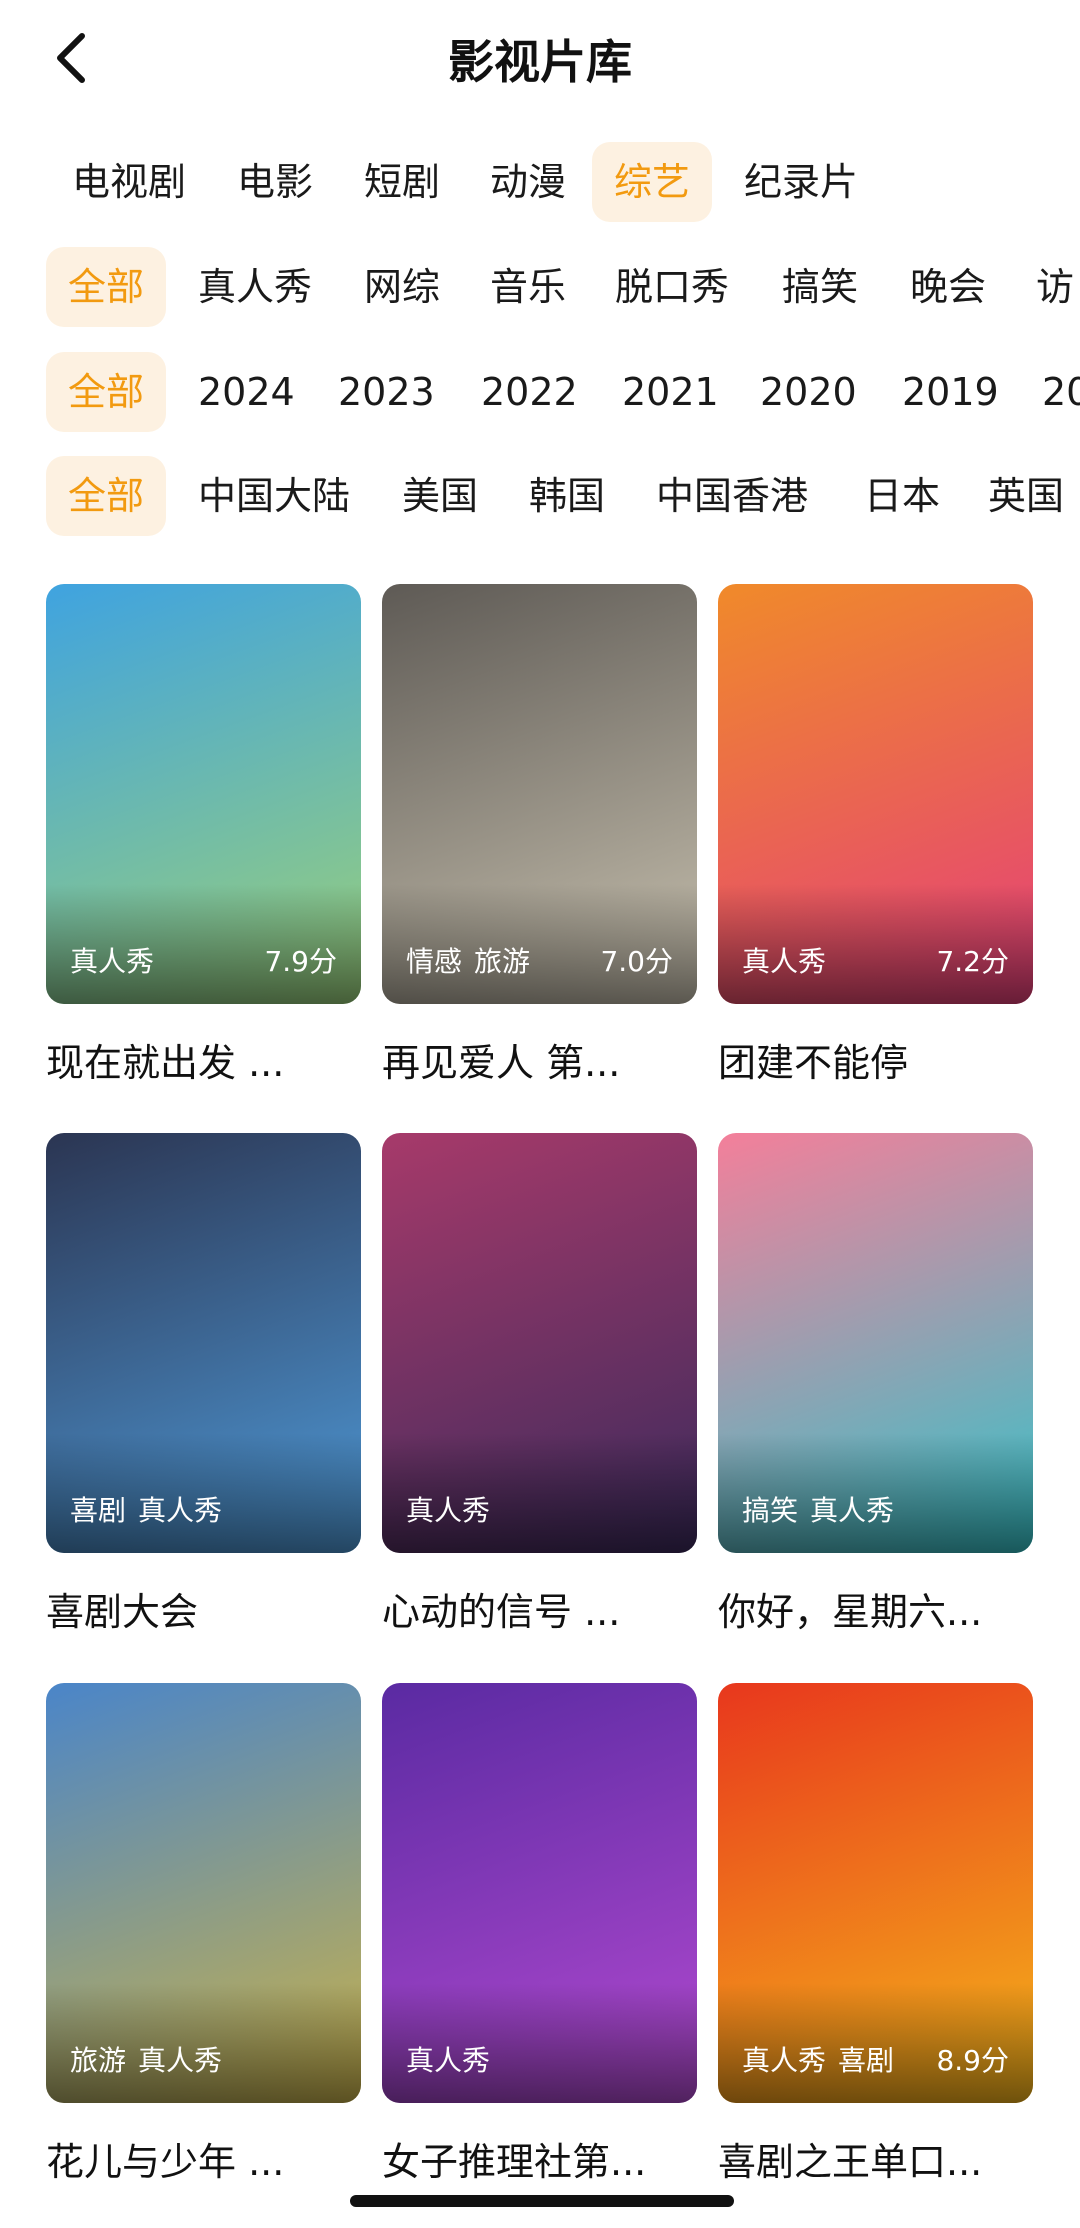 This screenshot has width=1080, height=2228. I want to click on region-japan: 日本, so click(902, 496).